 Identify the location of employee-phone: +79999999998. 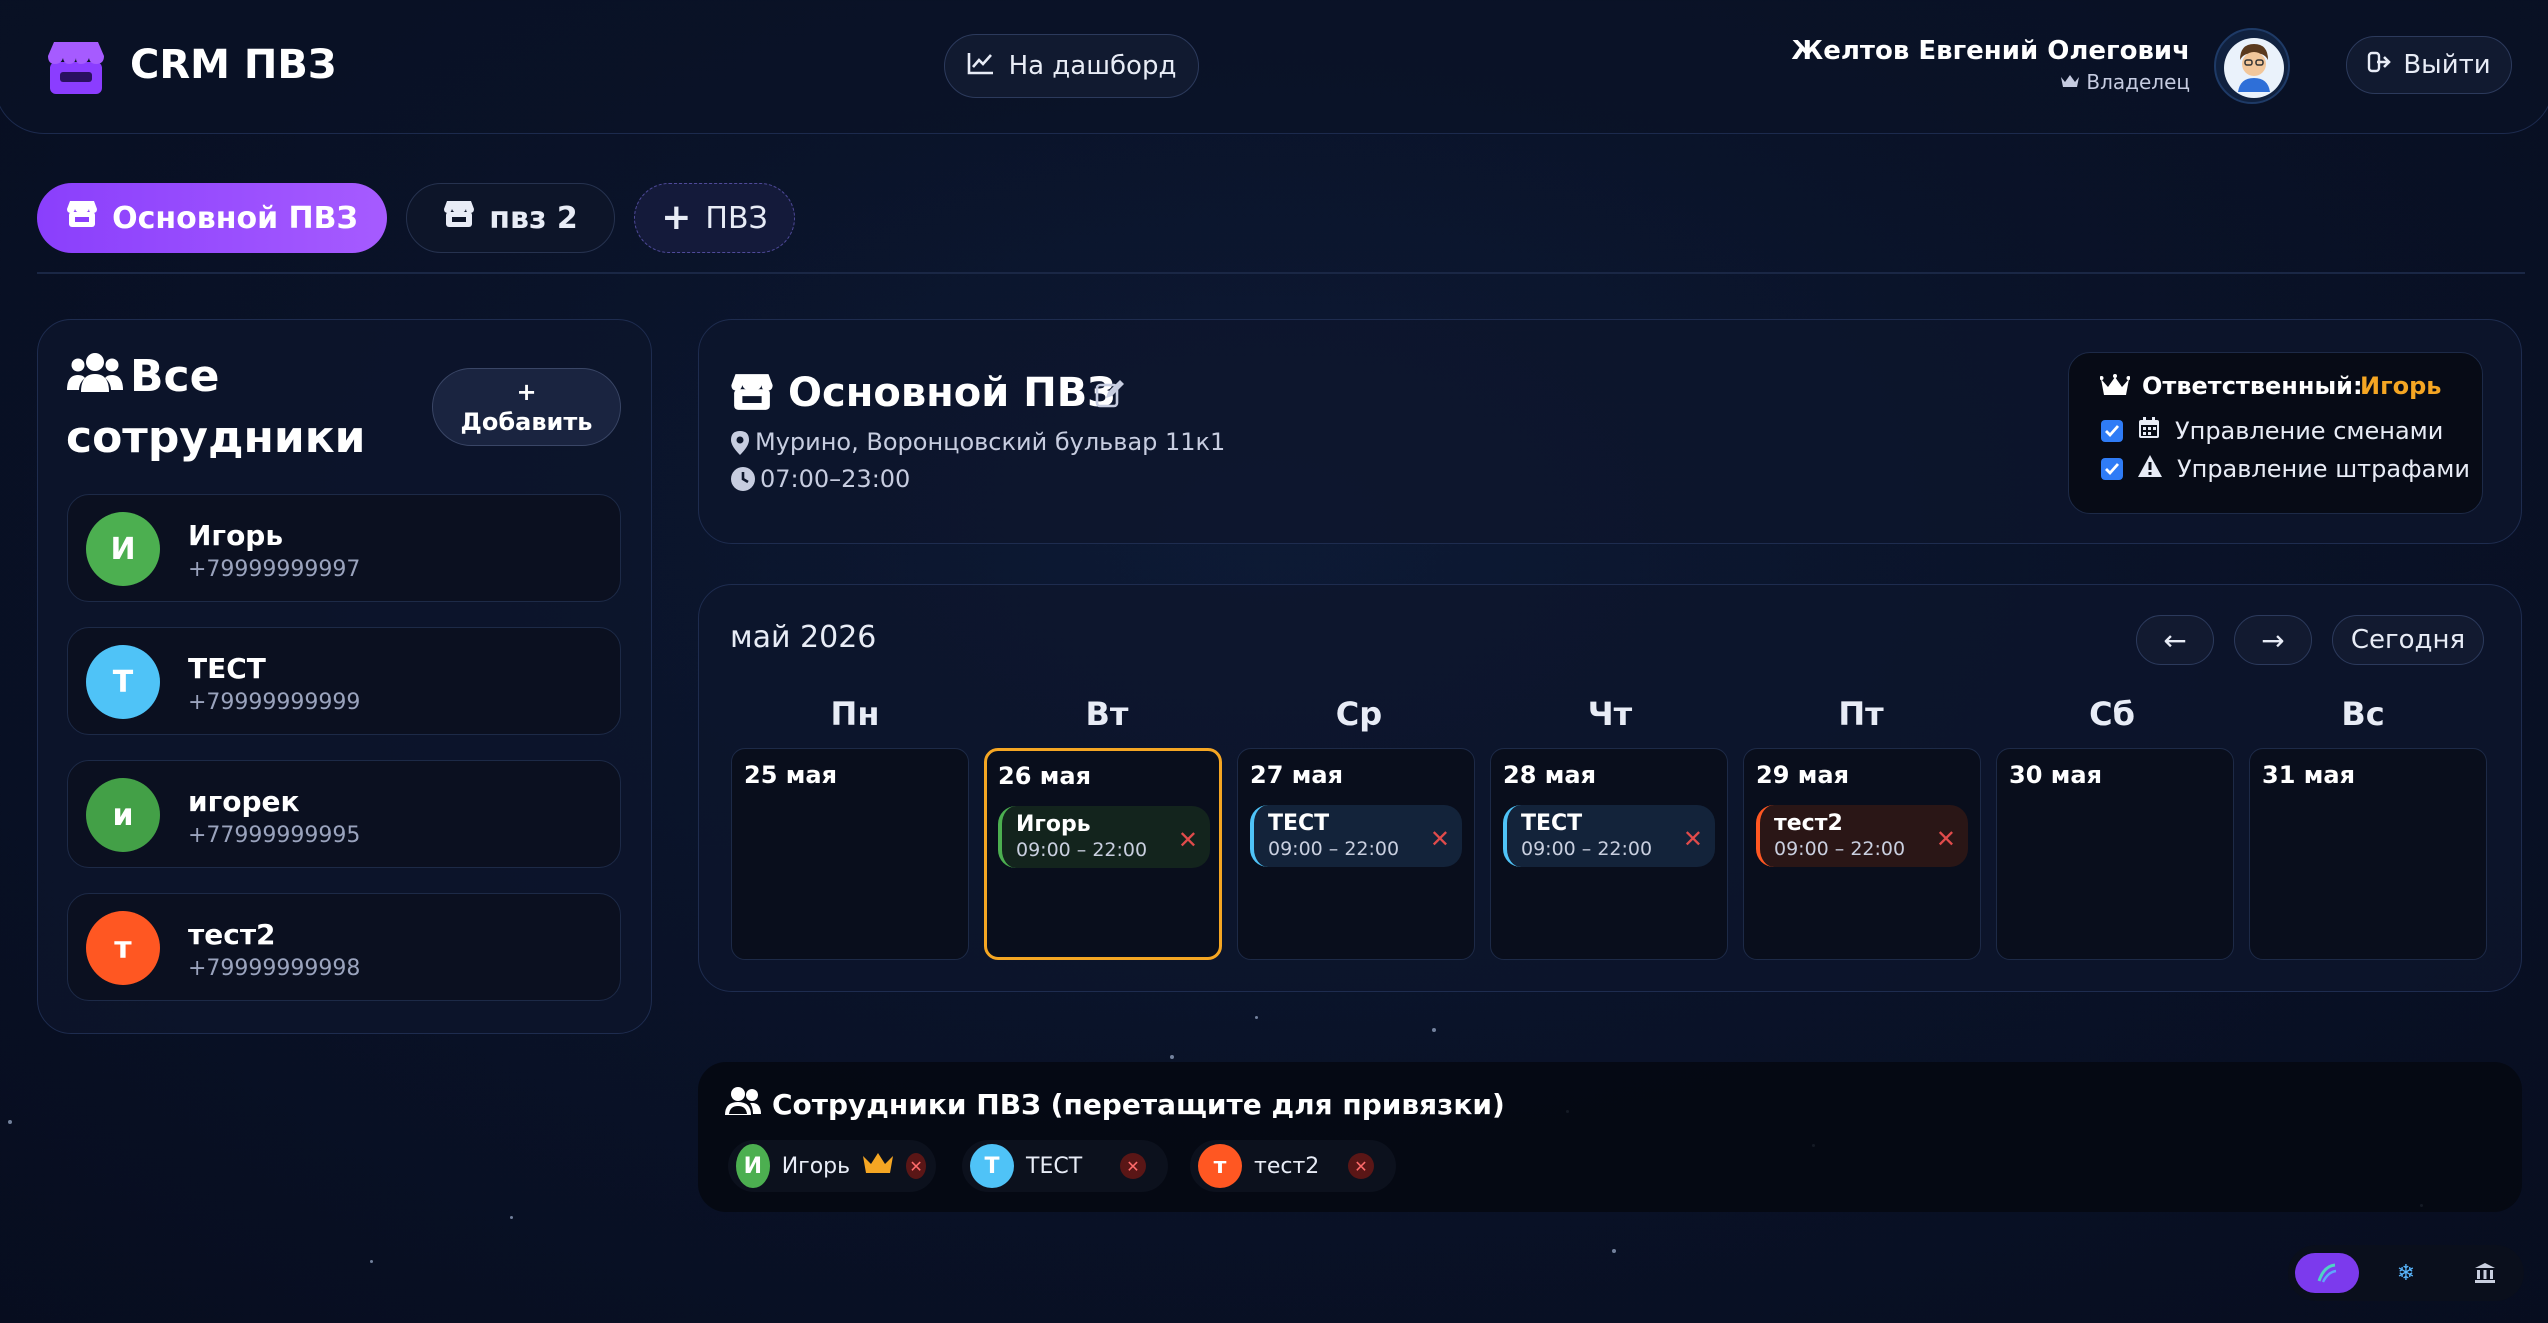
(274, 968).